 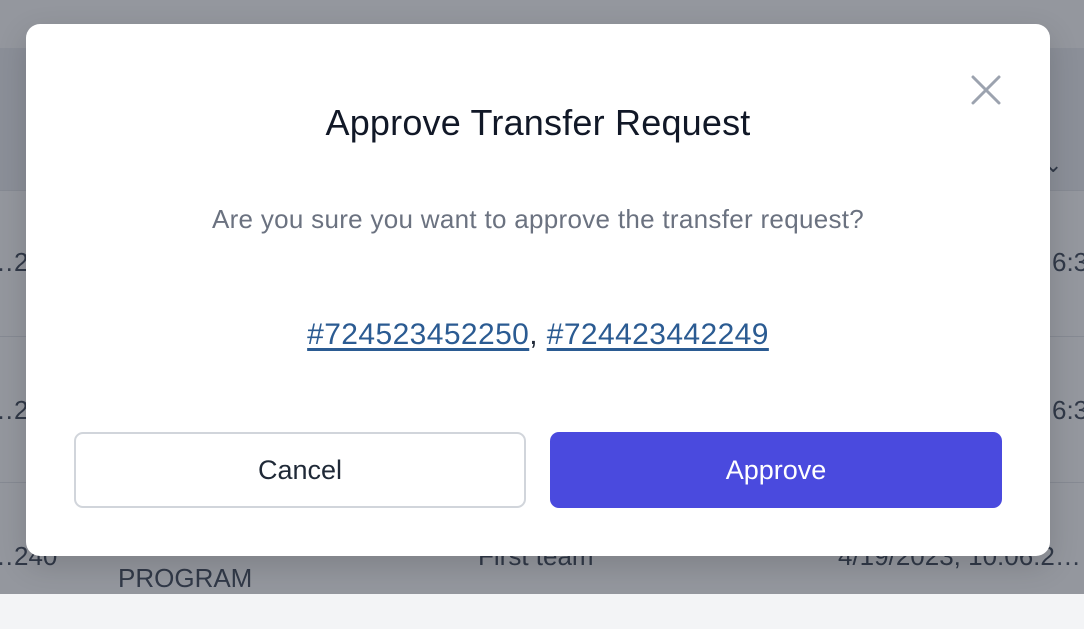 I want to click on request-link: #724423442249, so click(x=658, y=334).